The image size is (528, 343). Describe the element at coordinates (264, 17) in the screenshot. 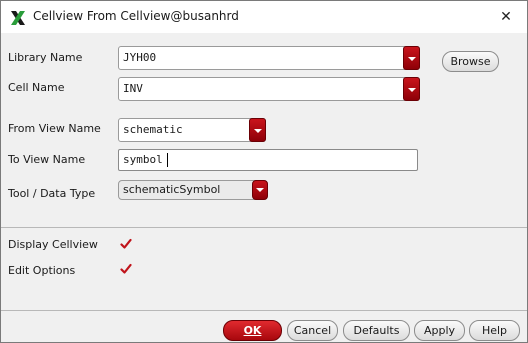

I see `title-bar: Cellview From Cellview@busanhrd ✕` at that location.